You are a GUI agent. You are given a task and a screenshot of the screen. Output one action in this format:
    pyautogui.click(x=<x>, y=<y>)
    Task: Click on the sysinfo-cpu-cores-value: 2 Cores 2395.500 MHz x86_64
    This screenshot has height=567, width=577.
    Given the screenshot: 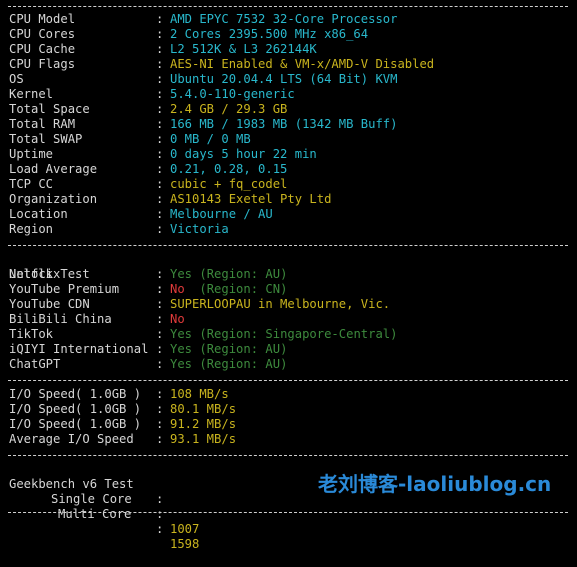 What is the action you would take?
    pyautogui.click(x=269, y=34)
    